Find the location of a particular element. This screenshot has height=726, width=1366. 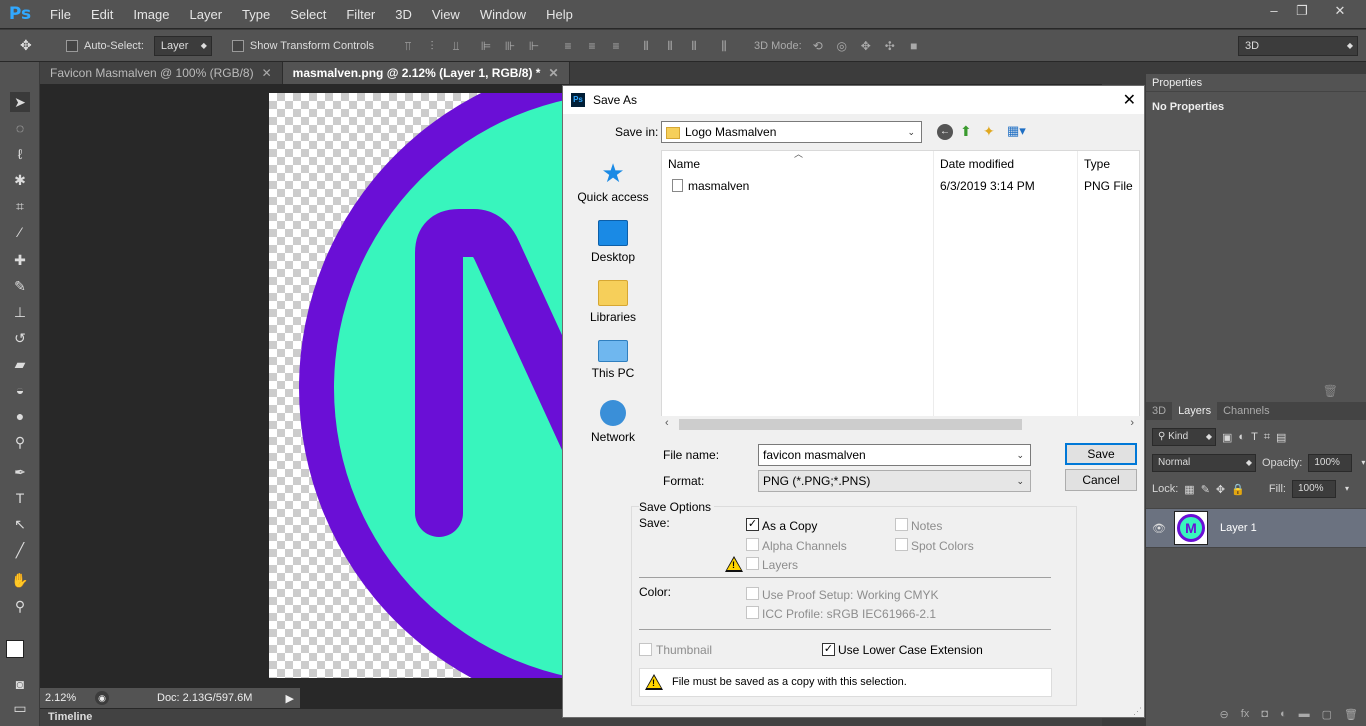

align-bottom-icon: ⫫ is located at coordinates (456, 46).